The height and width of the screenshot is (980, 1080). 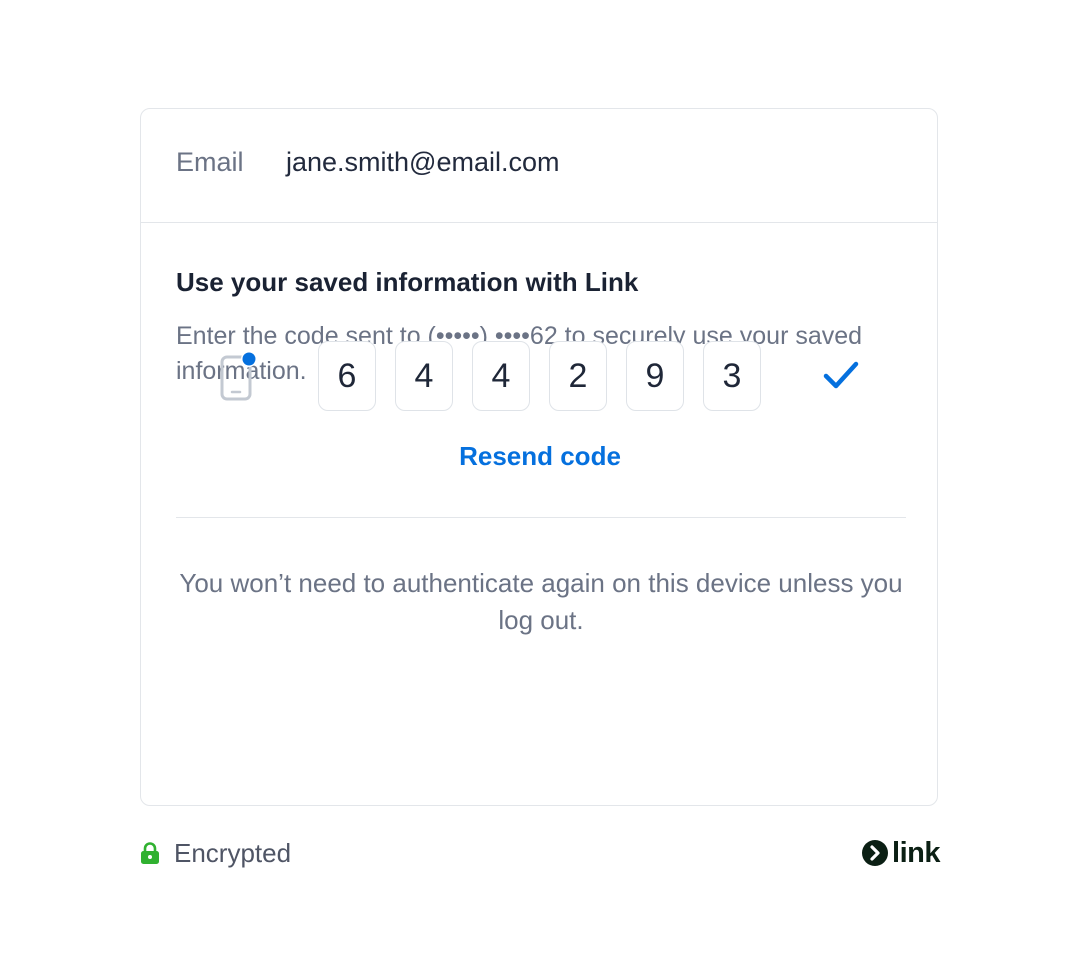 I want to click on email-value: jane.smith@email.com, so click(x=423, y=162).